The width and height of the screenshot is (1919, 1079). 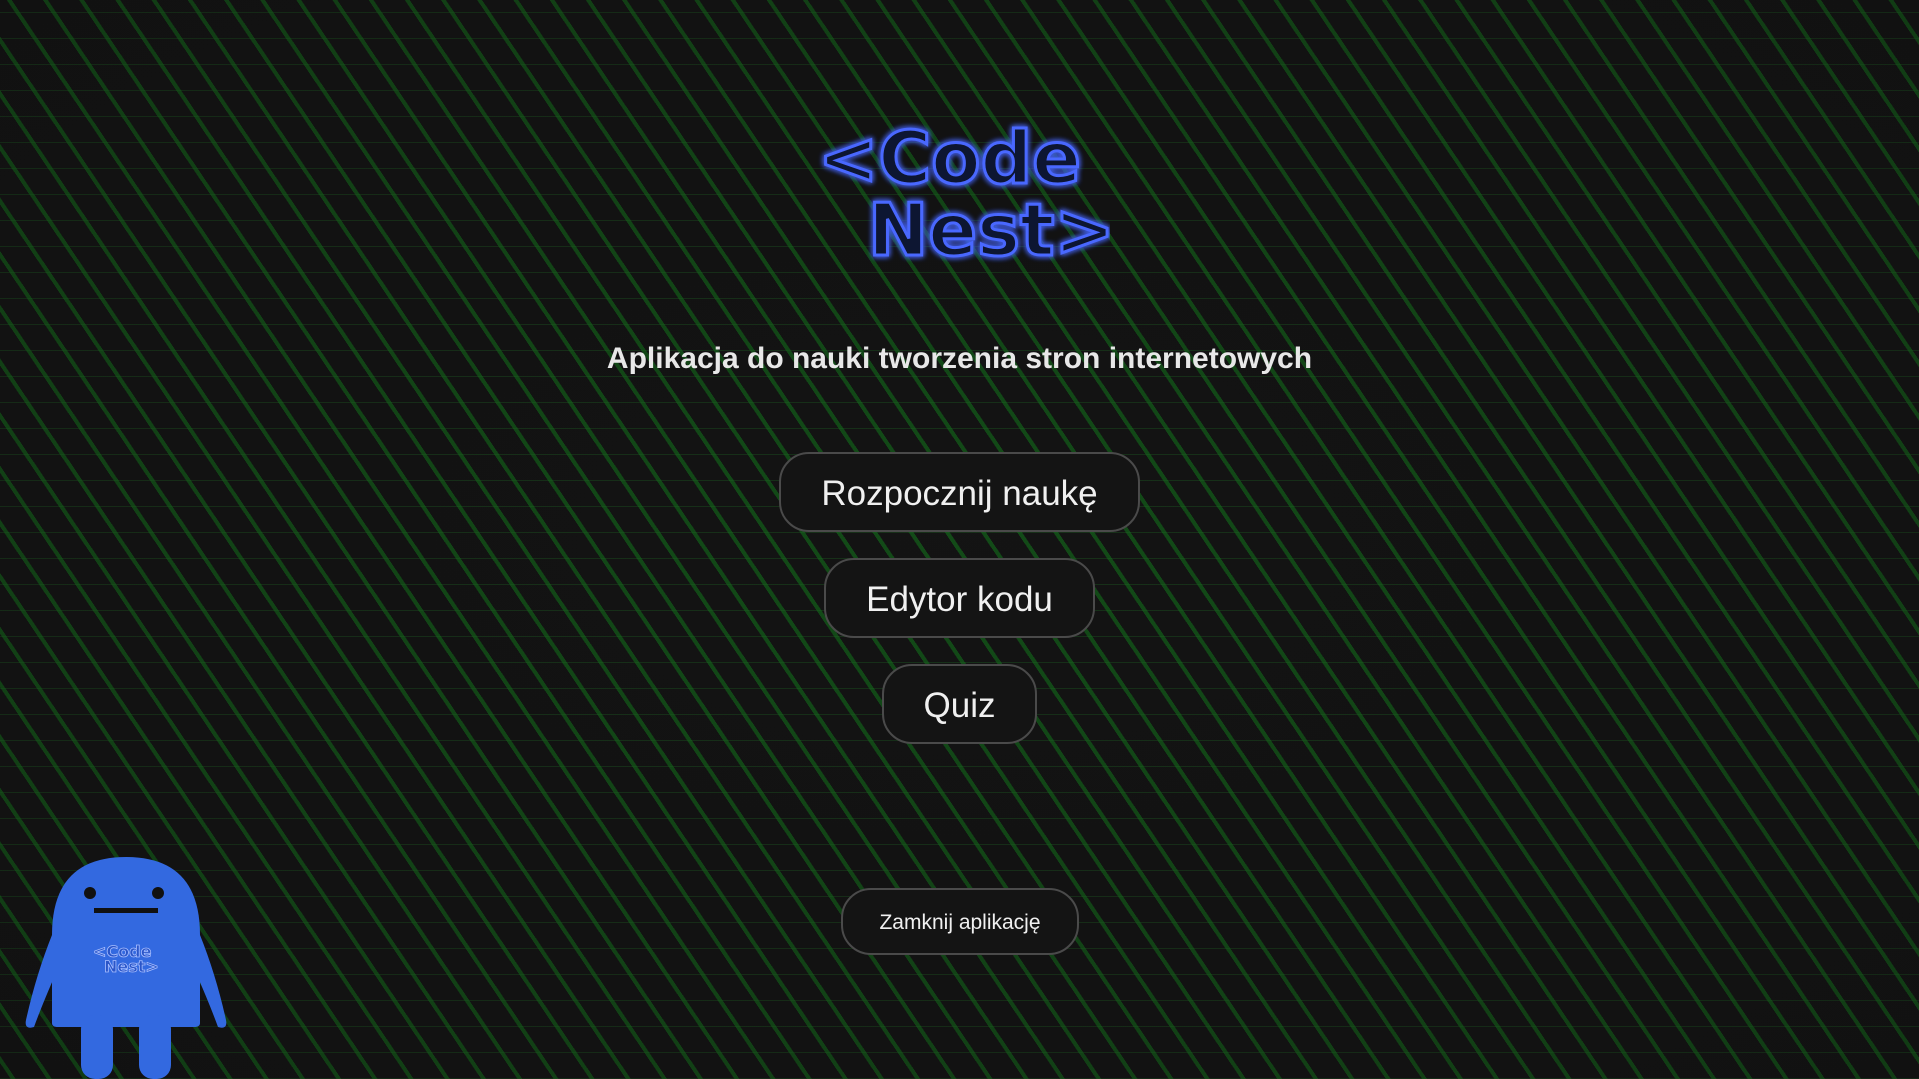 What do you see at coordinates (158, 893) in the screenshot?
I see `mascot-right-eye` at bounding box center [158, 893].